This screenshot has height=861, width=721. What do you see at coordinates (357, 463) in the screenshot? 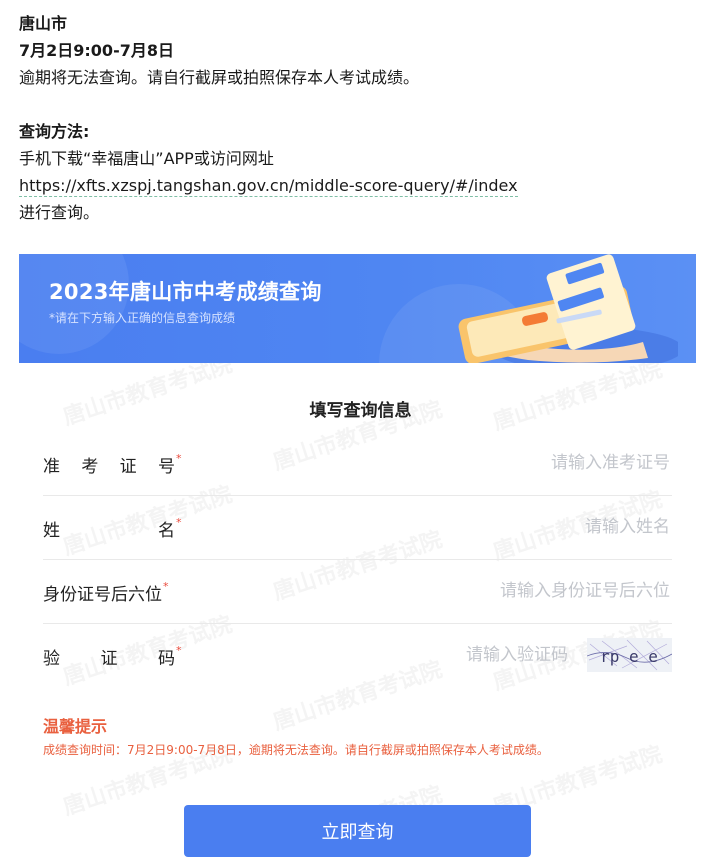
I see `exam-number-row: 准考证号*` at bounding box center [357, 463].